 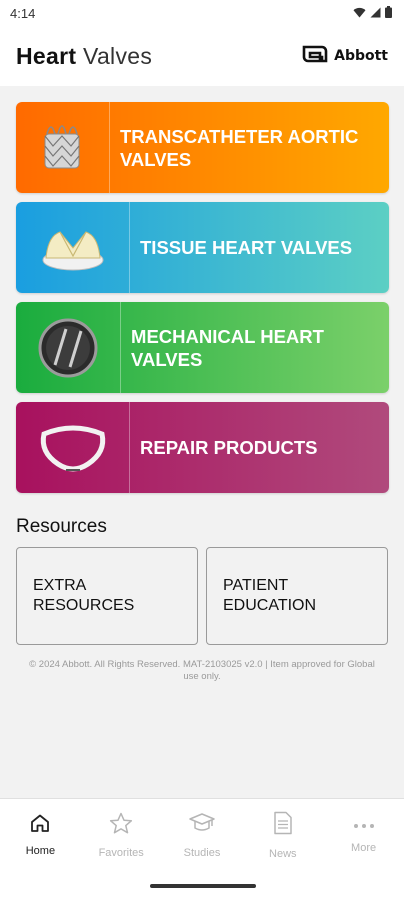 What do you see at coordinates (118, 55) in the screenshot?
I see `app-title-light: Valves` at bounding box center [118, 55].